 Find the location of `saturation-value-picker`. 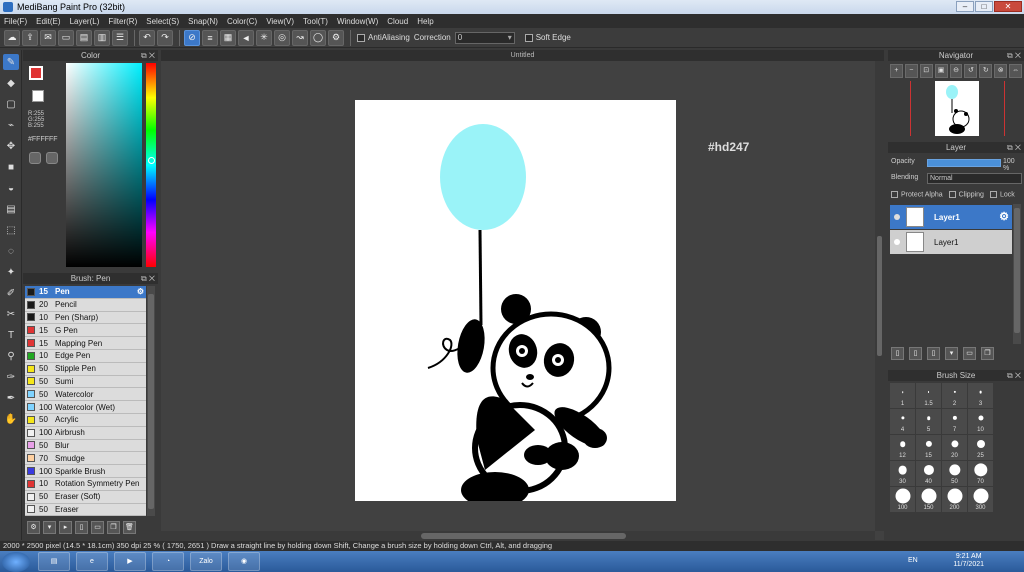

saturation-value-picker is located at coordinates (104, 165).